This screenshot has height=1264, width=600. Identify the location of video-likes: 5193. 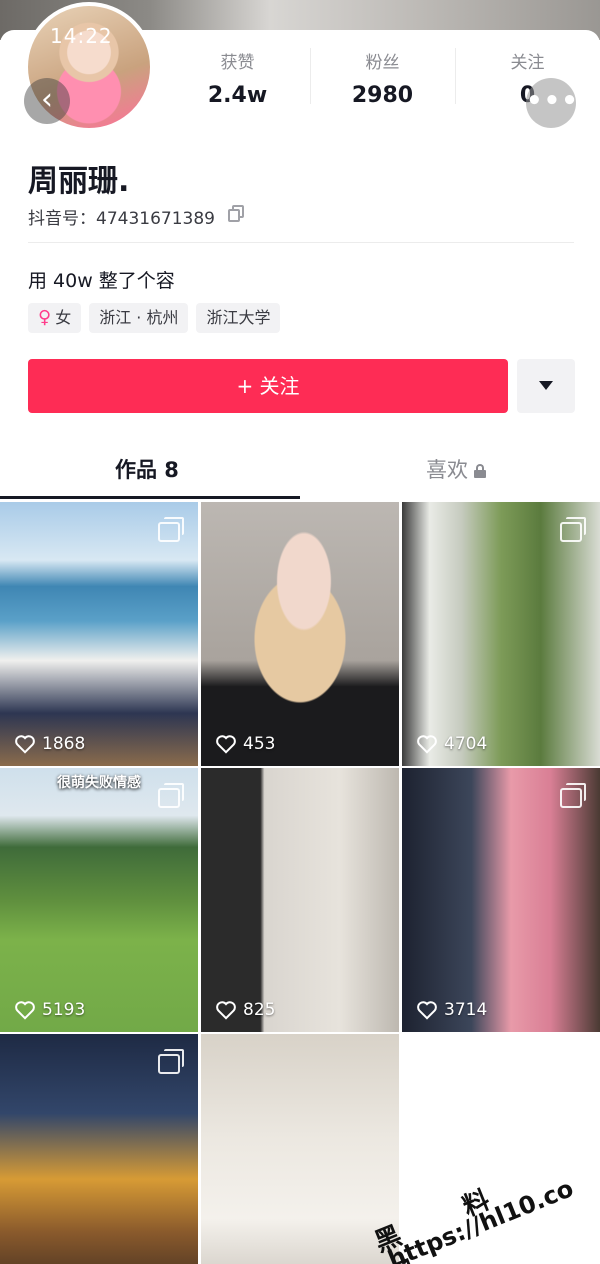
(49, 1010).